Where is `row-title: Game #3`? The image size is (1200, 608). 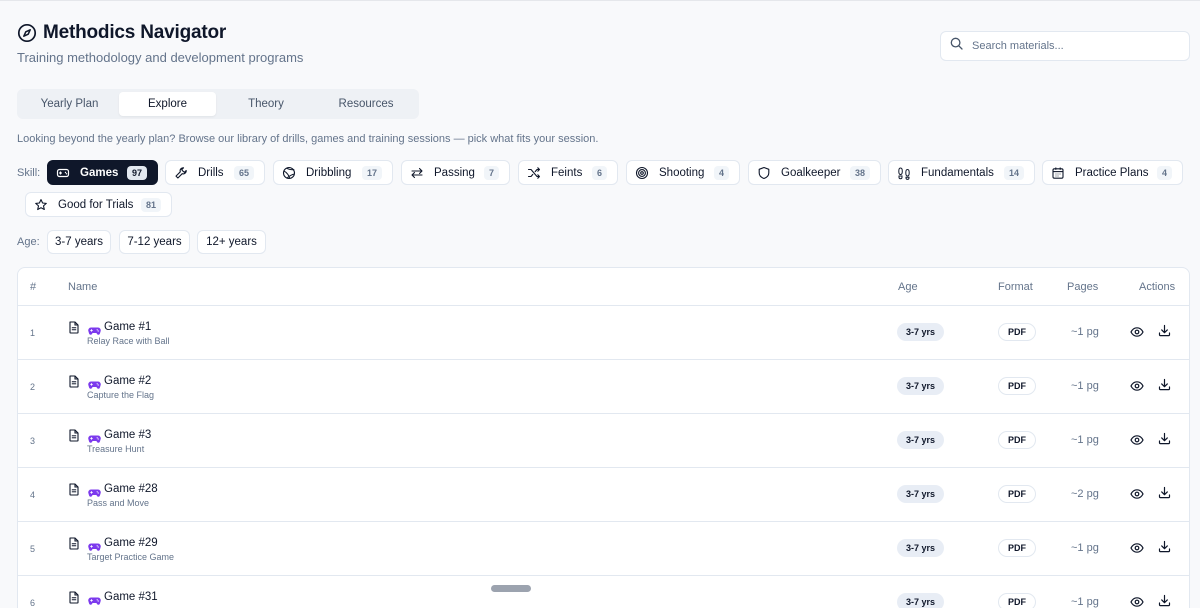 row-title: Game #3 is located at coordinates (127, 435).